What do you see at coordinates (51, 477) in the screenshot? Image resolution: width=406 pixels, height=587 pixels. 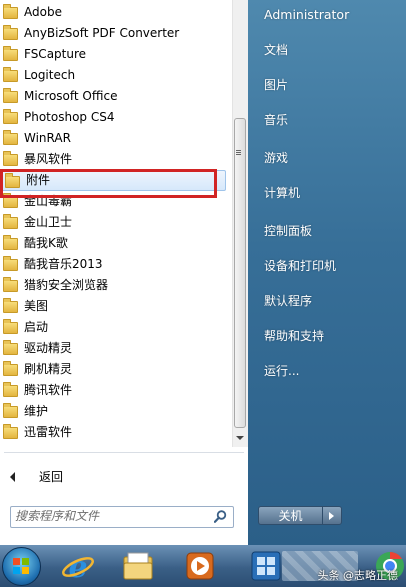 I see `back-label: 返回` at bounding box center [51, 477].